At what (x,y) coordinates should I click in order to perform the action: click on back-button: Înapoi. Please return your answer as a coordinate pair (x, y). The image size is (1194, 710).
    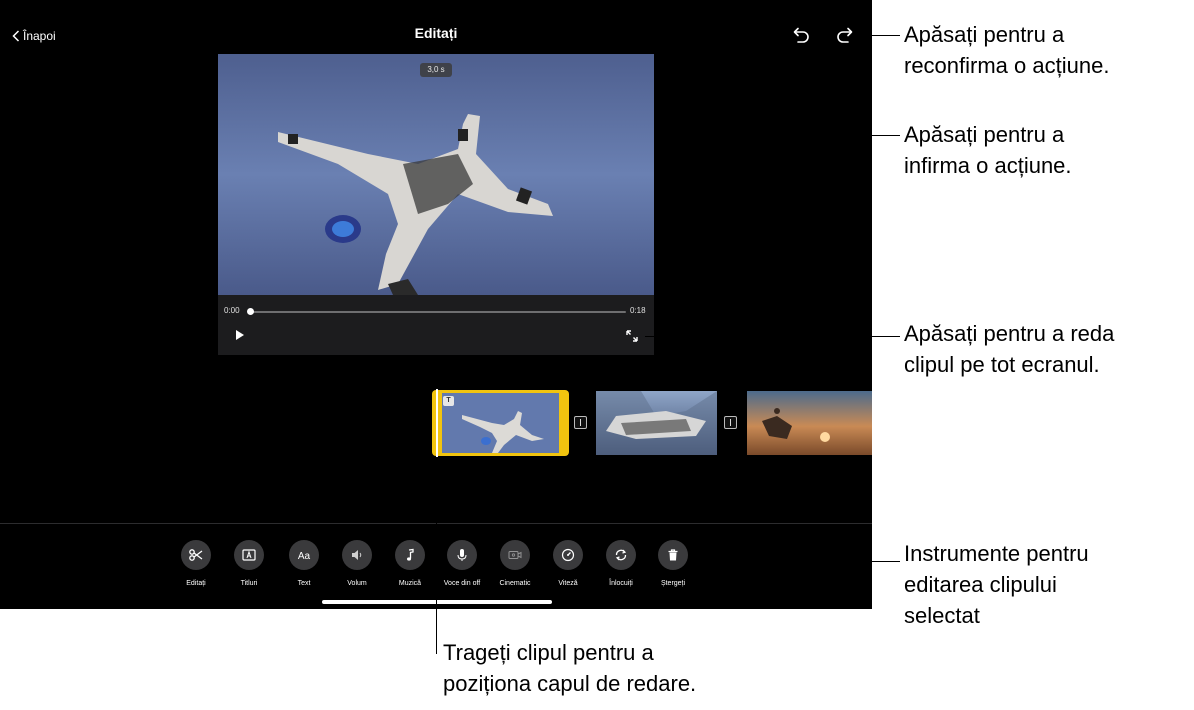
    Looking at the image, I should click on (34, 36).